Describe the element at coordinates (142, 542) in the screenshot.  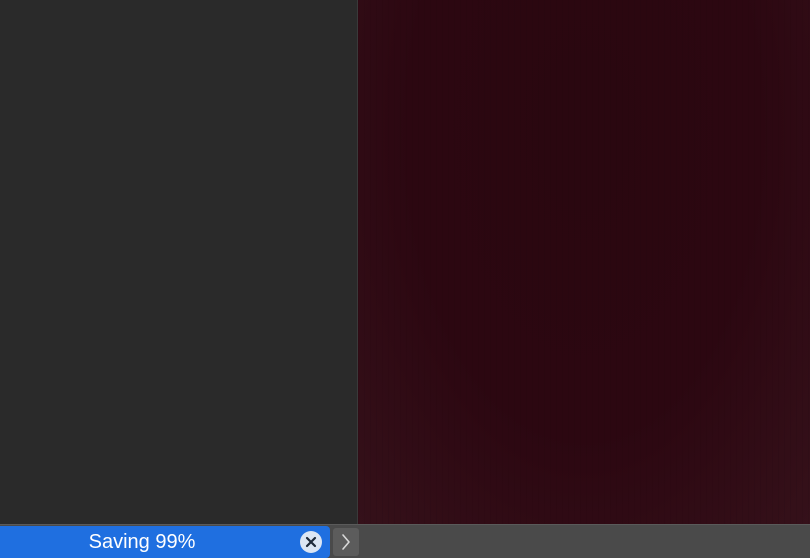
I see `saving-progress-label: Saving 99%` at that location.